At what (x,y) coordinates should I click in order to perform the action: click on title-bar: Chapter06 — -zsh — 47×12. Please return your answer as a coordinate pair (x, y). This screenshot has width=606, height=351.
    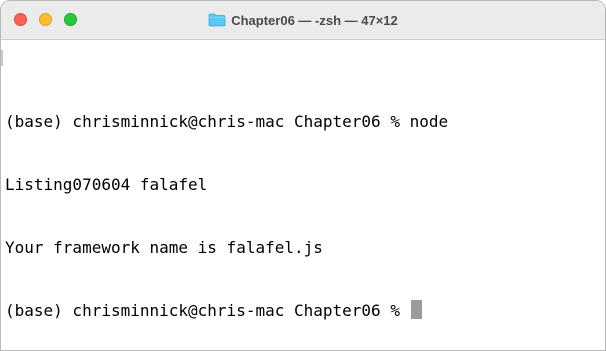
    Looking at the image, I should click on (303, 20).